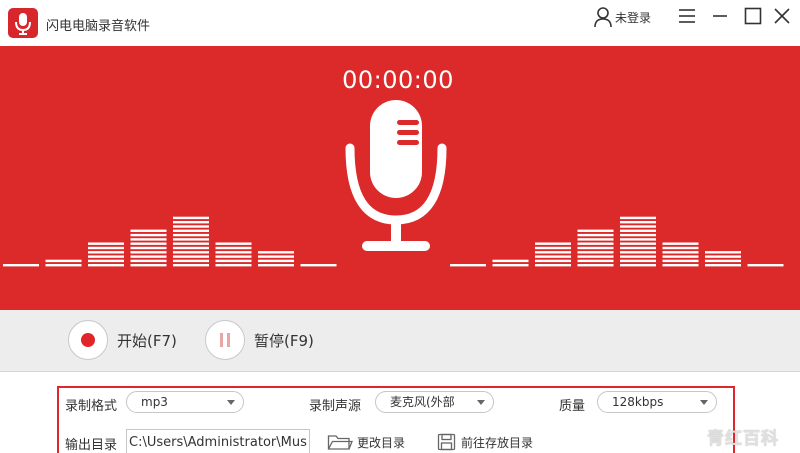 The width and height of the screenshot is (800, 453). What do you see at coordinates (398, 80) in the screenshot?
I see `recording-timer: 00:00:00` at bounding box center [398, 80].